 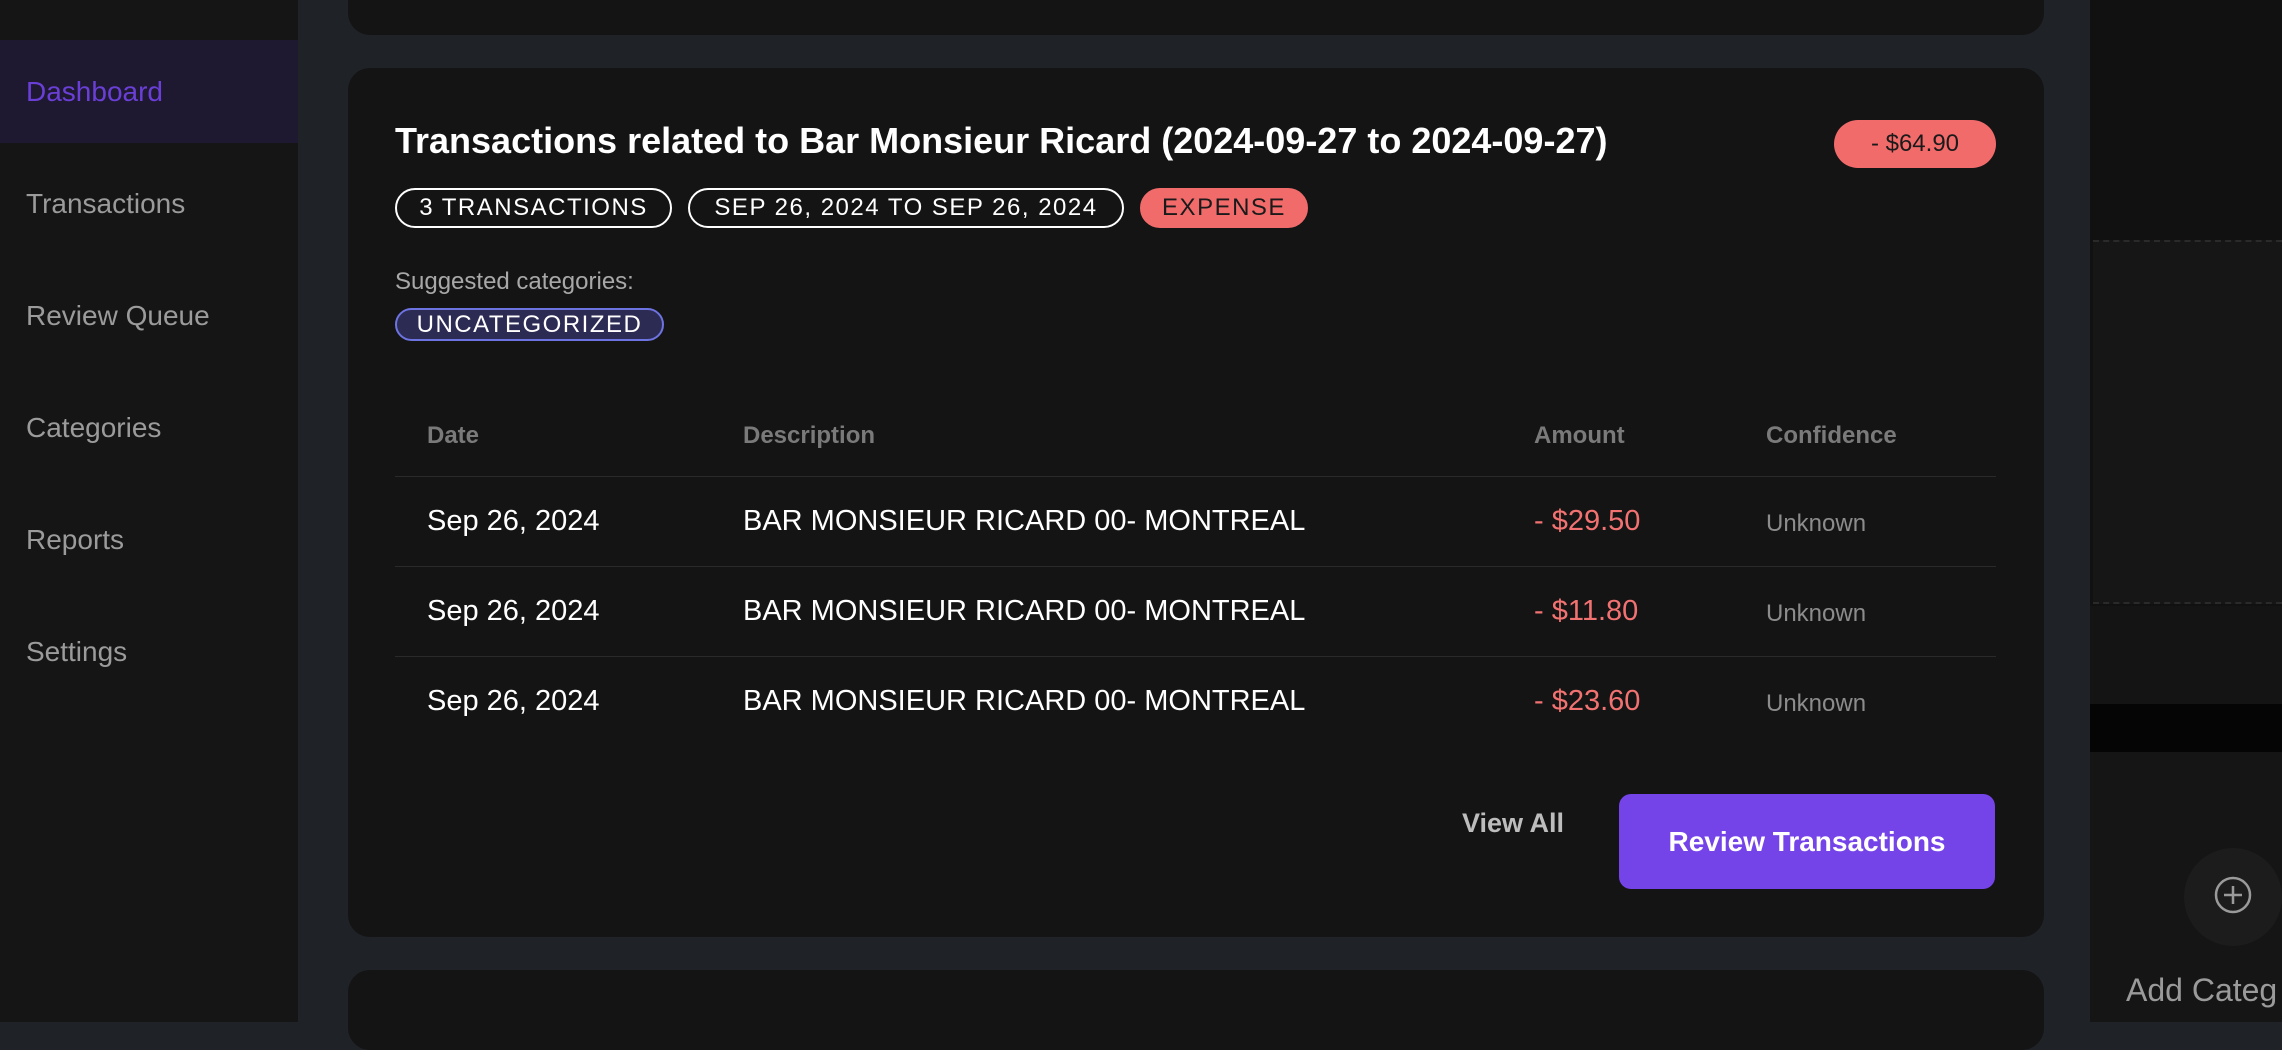 I want to click on sidebar-item-label: Settings, so click(x=77, y=651).